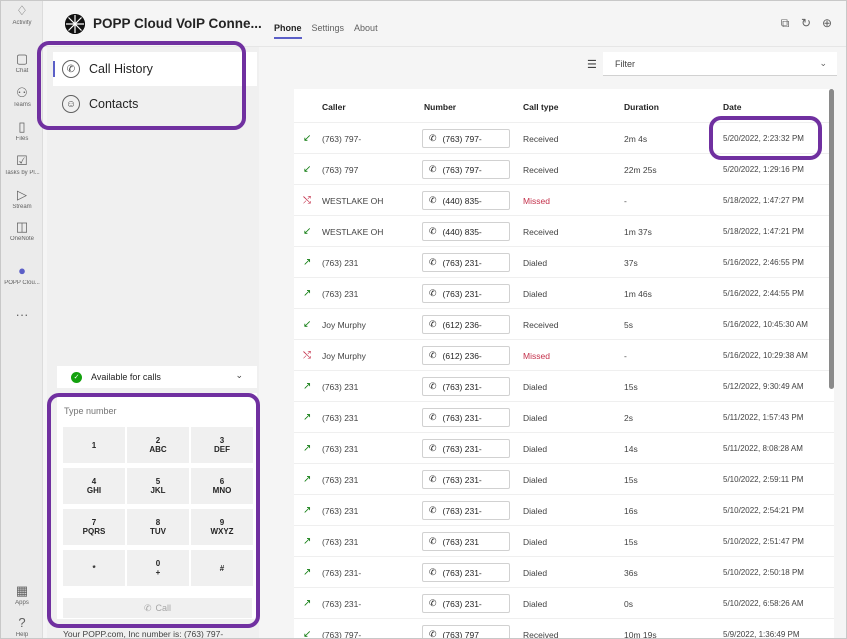 The image size is (847, 639). I want to click on keypad-key: *, so click(94, 568).